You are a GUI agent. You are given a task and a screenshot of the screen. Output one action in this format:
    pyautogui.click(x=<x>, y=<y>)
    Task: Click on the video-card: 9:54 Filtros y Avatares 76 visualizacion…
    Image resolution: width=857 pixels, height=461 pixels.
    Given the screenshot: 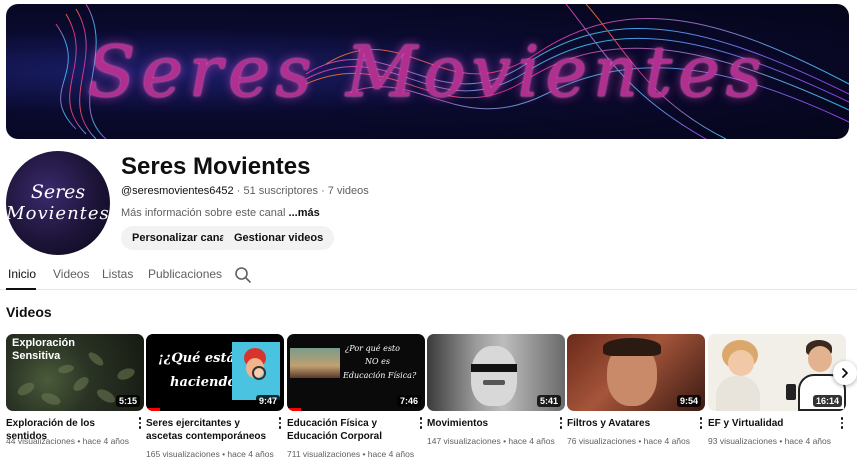 What is the action you would take?
    pyautogui.click(x=636, y=390)
    